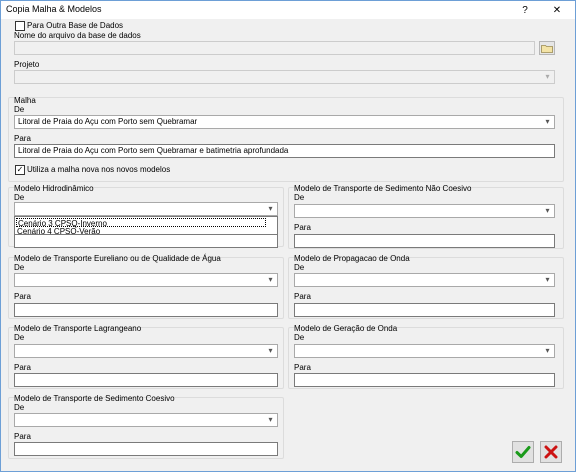  Describe the element at coordinates (299, 197) in the screenshot. I see `sed-nao-coesivo-de-label: De` at that location.